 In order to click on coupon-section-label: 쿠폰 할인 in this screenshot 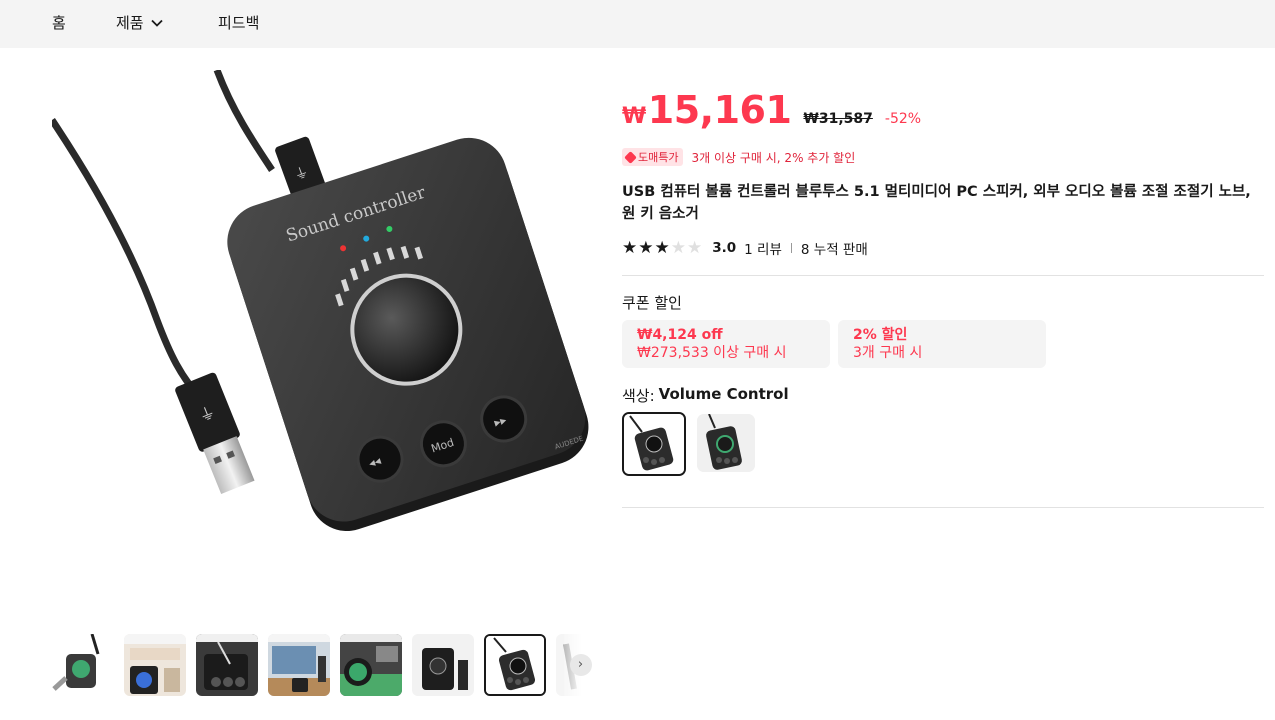, I will do `click(652, 303)`.